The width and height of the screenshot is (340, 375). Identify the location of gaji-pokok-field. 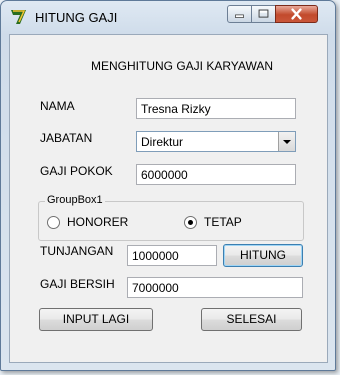
(216, 174).